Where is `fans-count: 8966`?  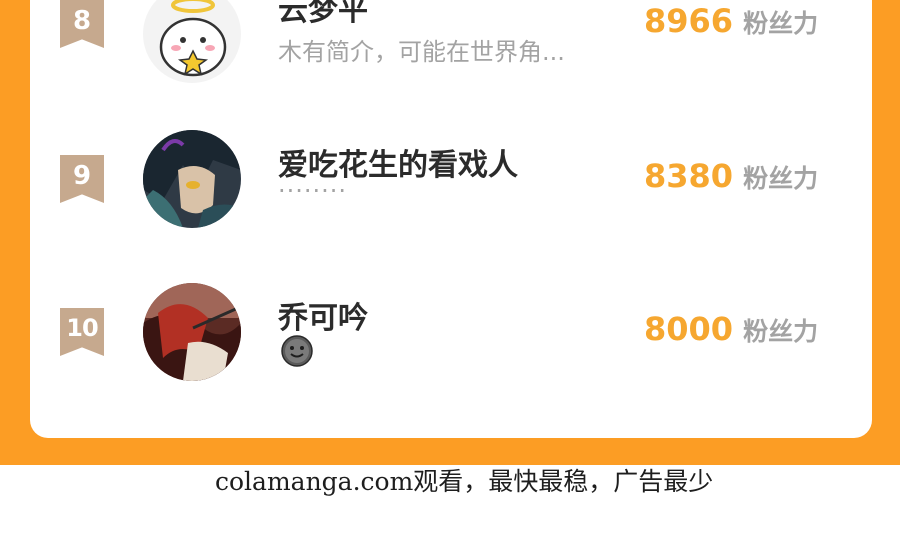 fans-count: 8966 is located at coordinates (689, 21).